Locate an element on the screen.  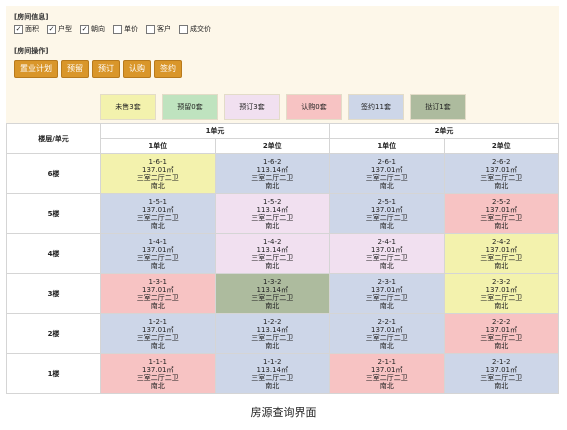
room-cell: 2-6-2 137.01㎡ 三室二厅二卫 南北 is located at coordinates (501, 173).